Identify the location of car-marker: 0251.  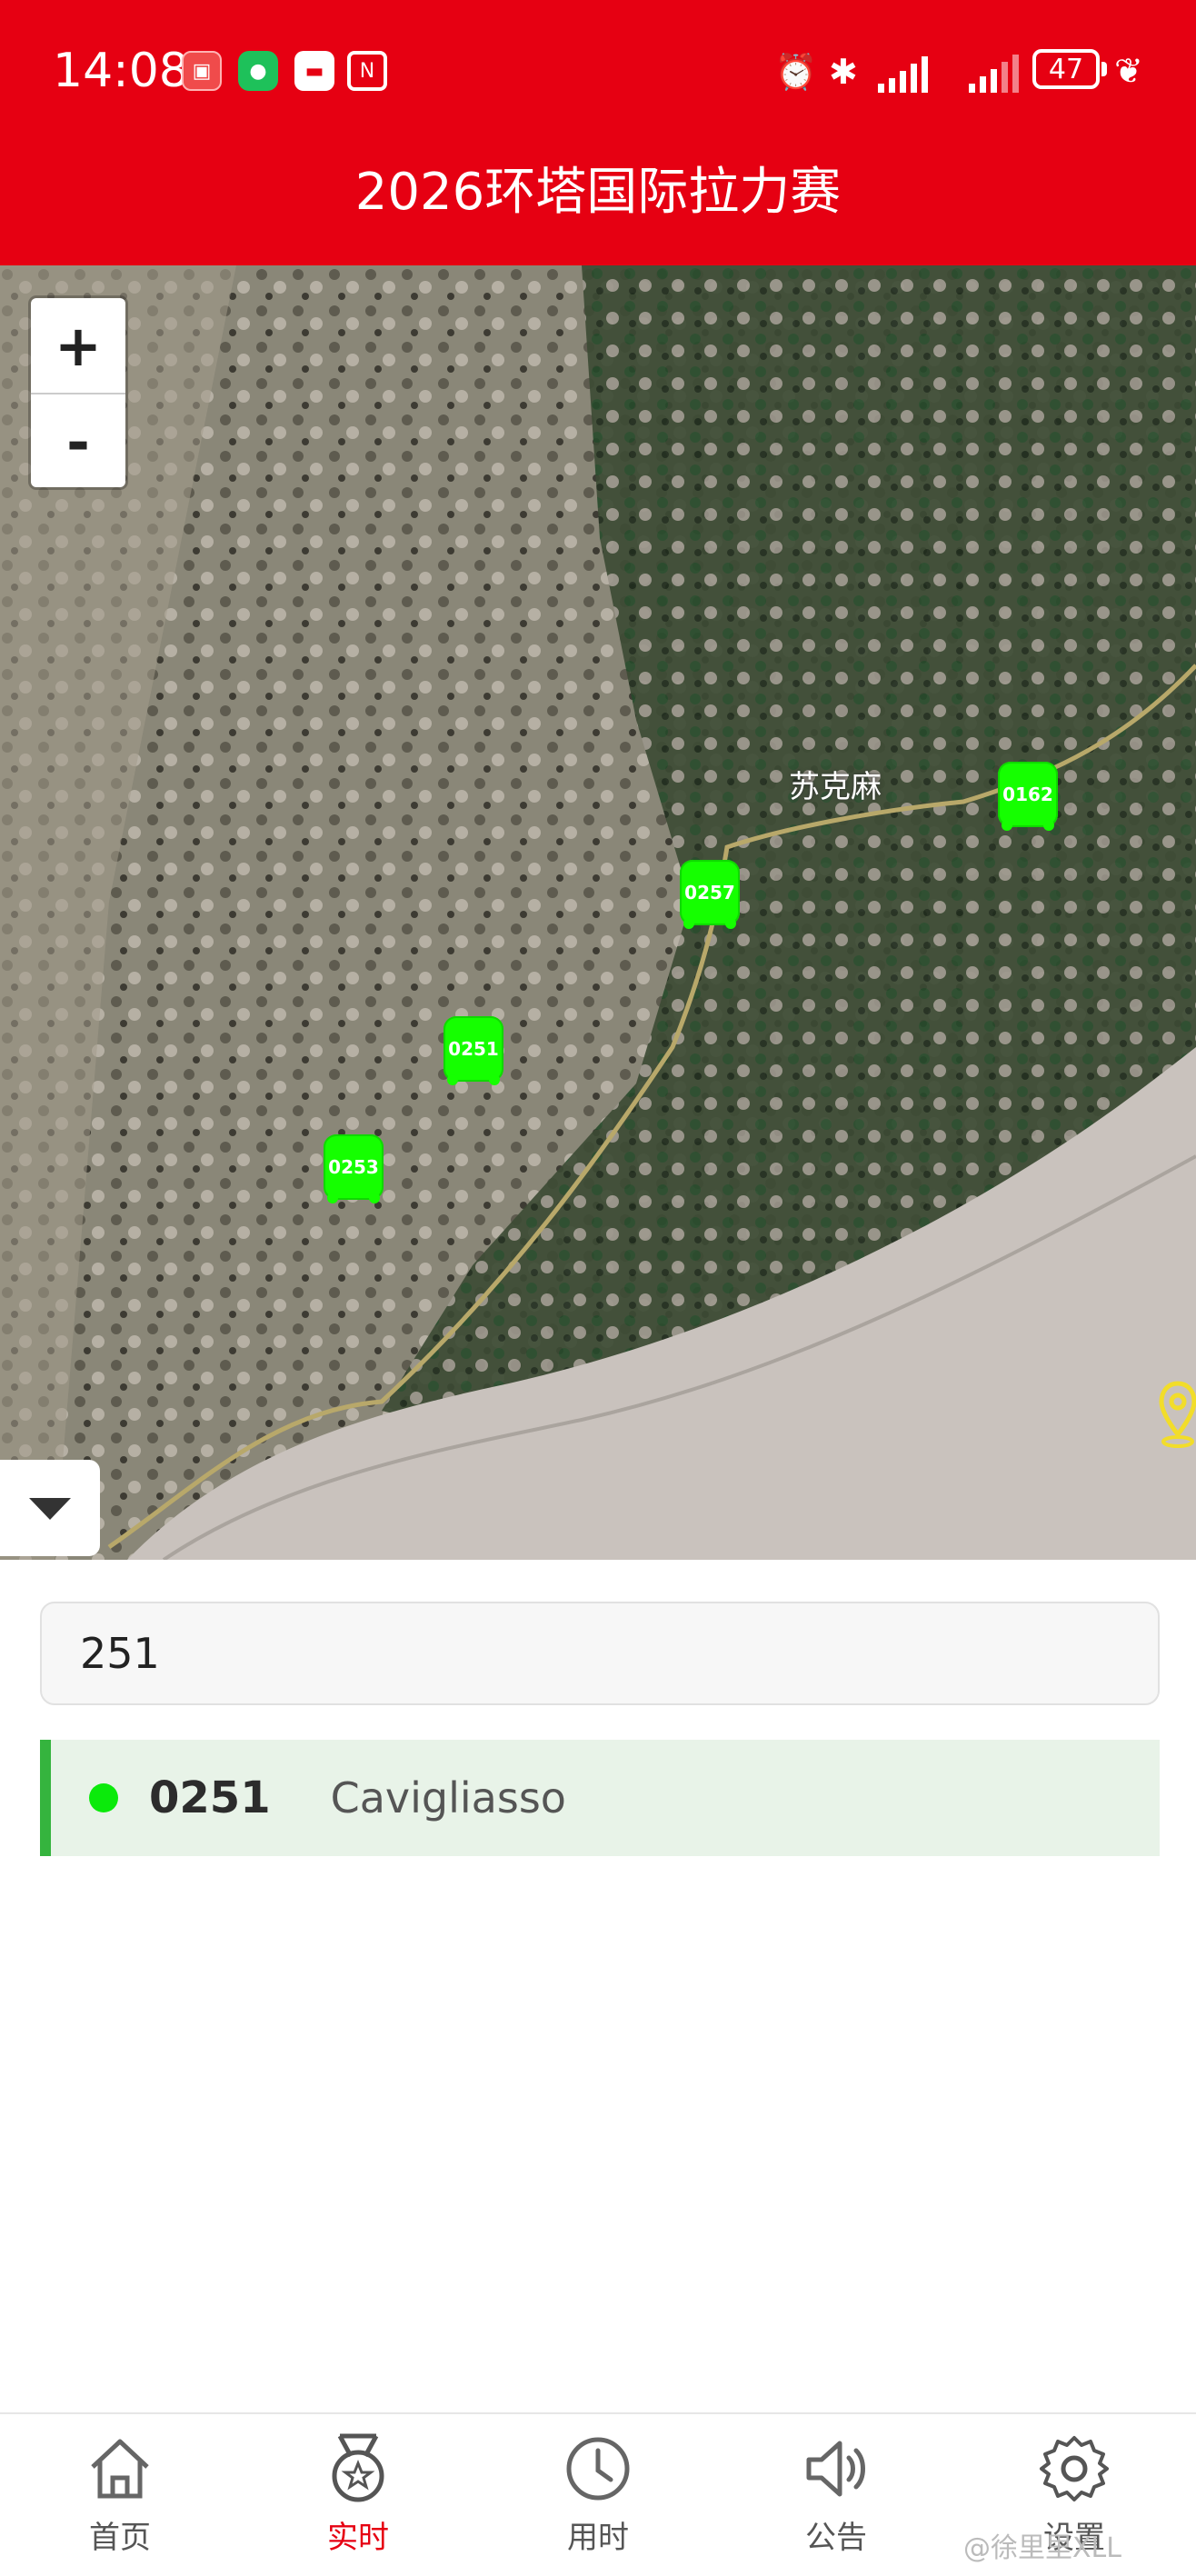
(473, 1050).